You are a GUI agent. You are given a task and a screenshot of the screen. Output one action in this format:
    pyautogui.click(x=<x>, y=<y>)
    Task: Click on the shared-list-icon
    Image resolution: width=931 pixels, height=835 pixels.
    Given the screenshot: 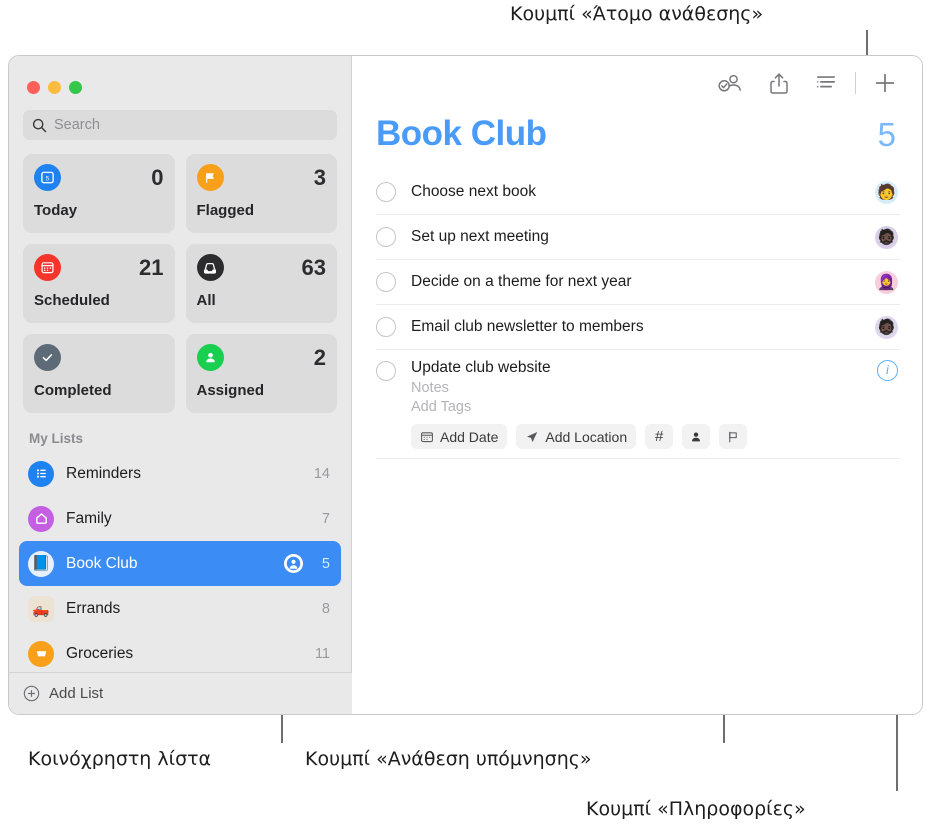 What is the action you would take?
    pyautogui.click(x=293, y=563)
    